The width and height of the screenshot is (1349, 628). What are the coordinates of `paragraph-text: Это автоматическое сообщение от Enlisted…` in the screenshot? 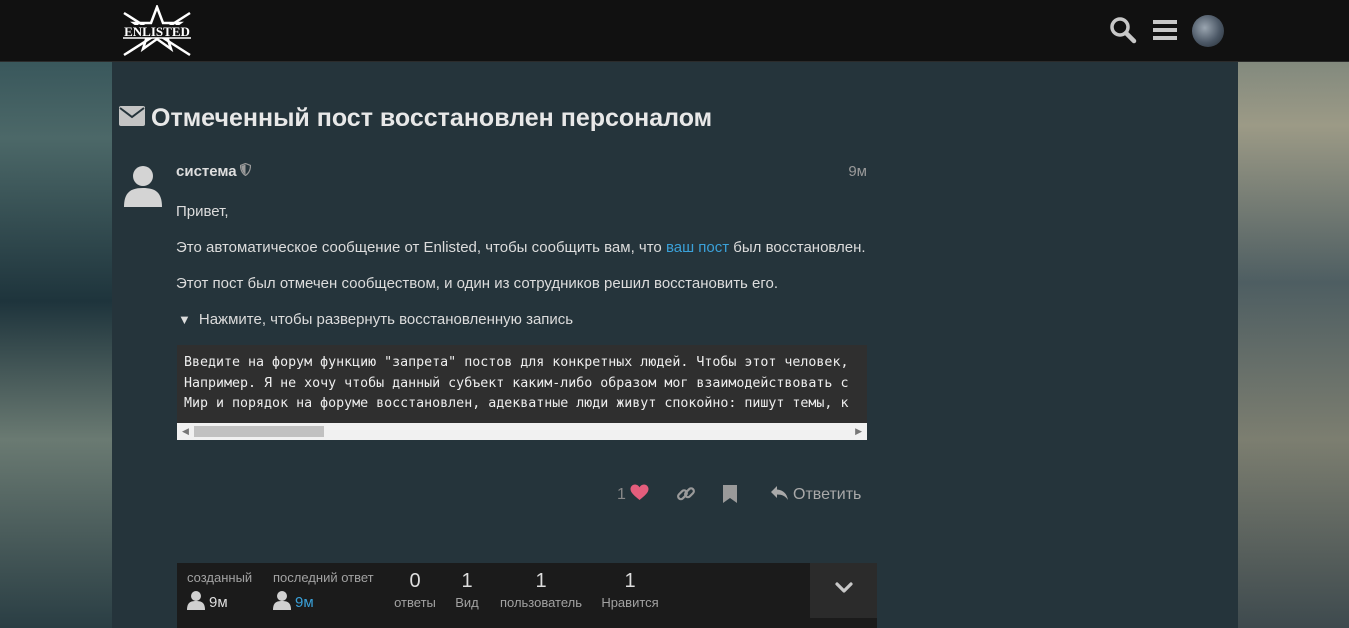 It's located at (421, 247).